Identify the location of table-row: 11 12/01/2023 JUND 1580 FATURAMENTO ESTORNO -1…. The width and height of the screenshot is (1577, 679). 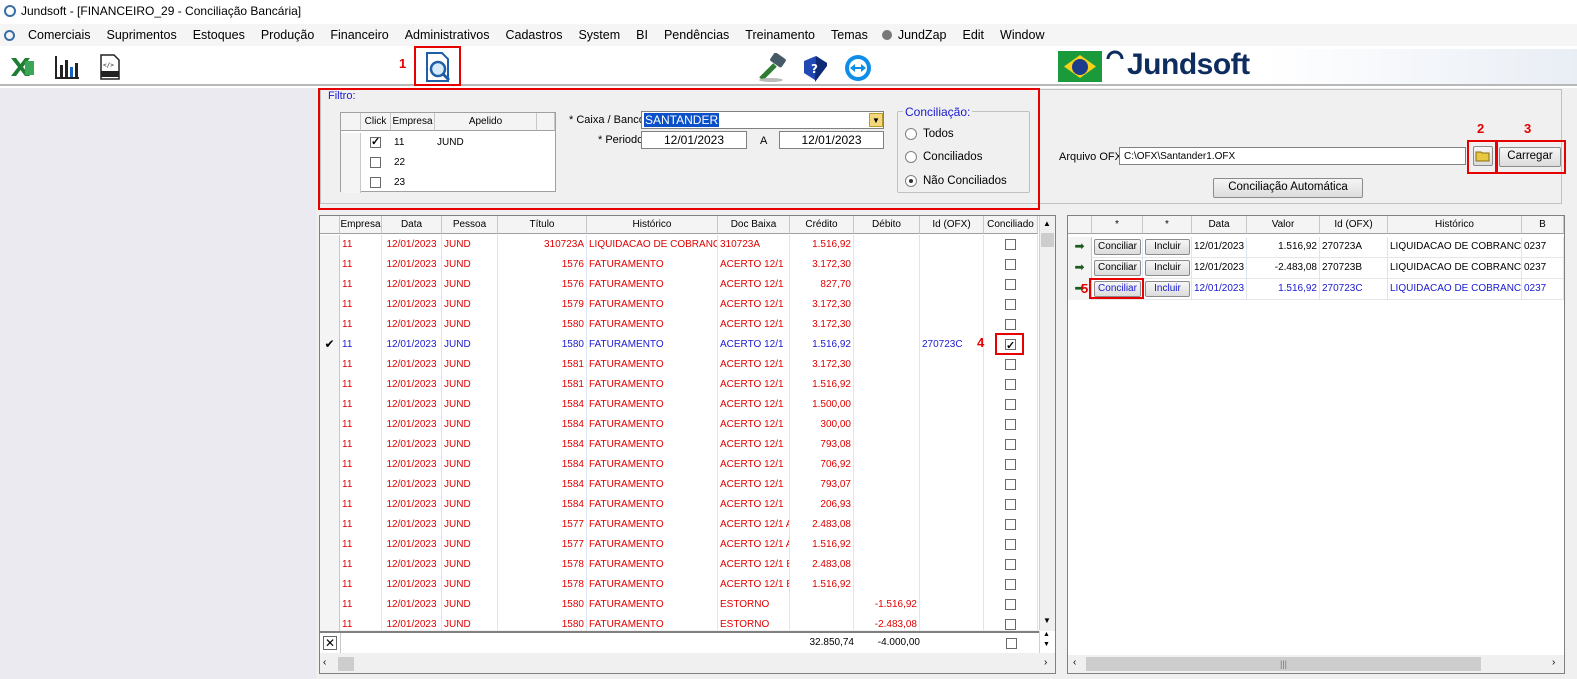
(679, 605).